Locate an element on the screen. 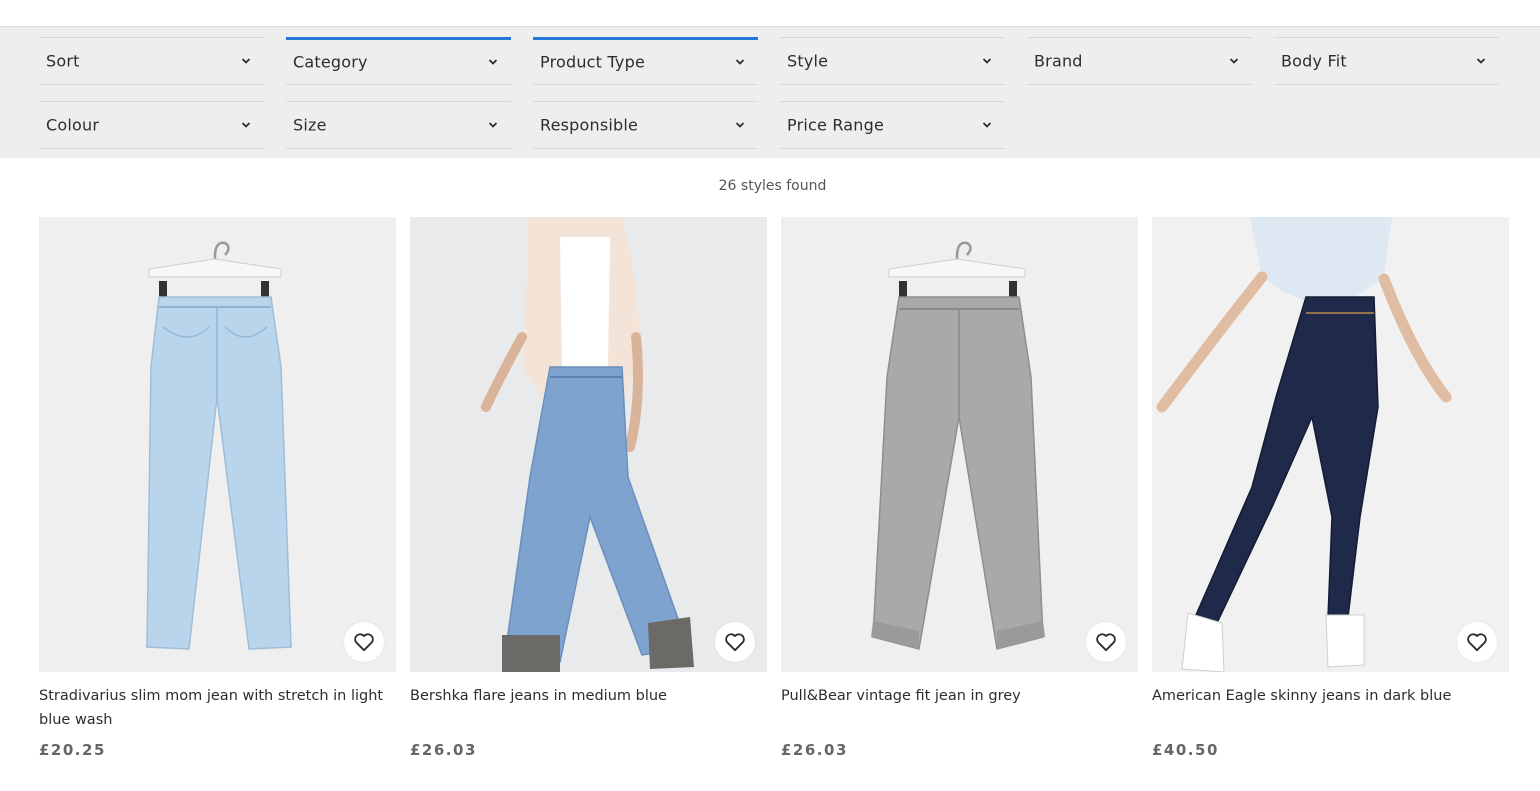  product-name: Pull&Bear vintage fit jean in grey is located at coordinates (959, 708).